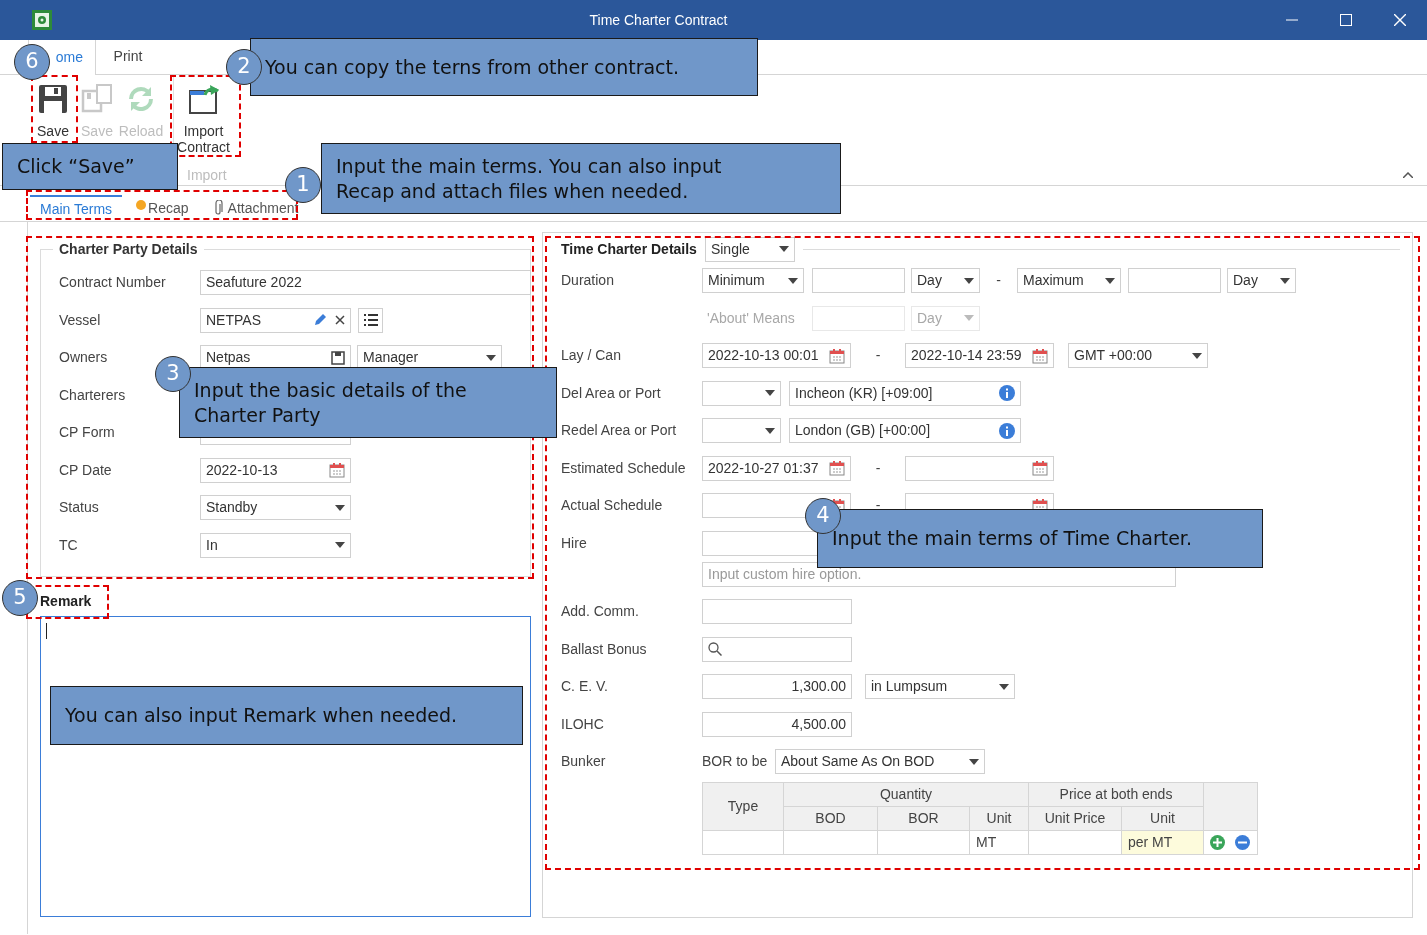 Image resolution: width=1427 pixels, height=935 pixels. I want to click on collapse-icon, so click(1408, 175).